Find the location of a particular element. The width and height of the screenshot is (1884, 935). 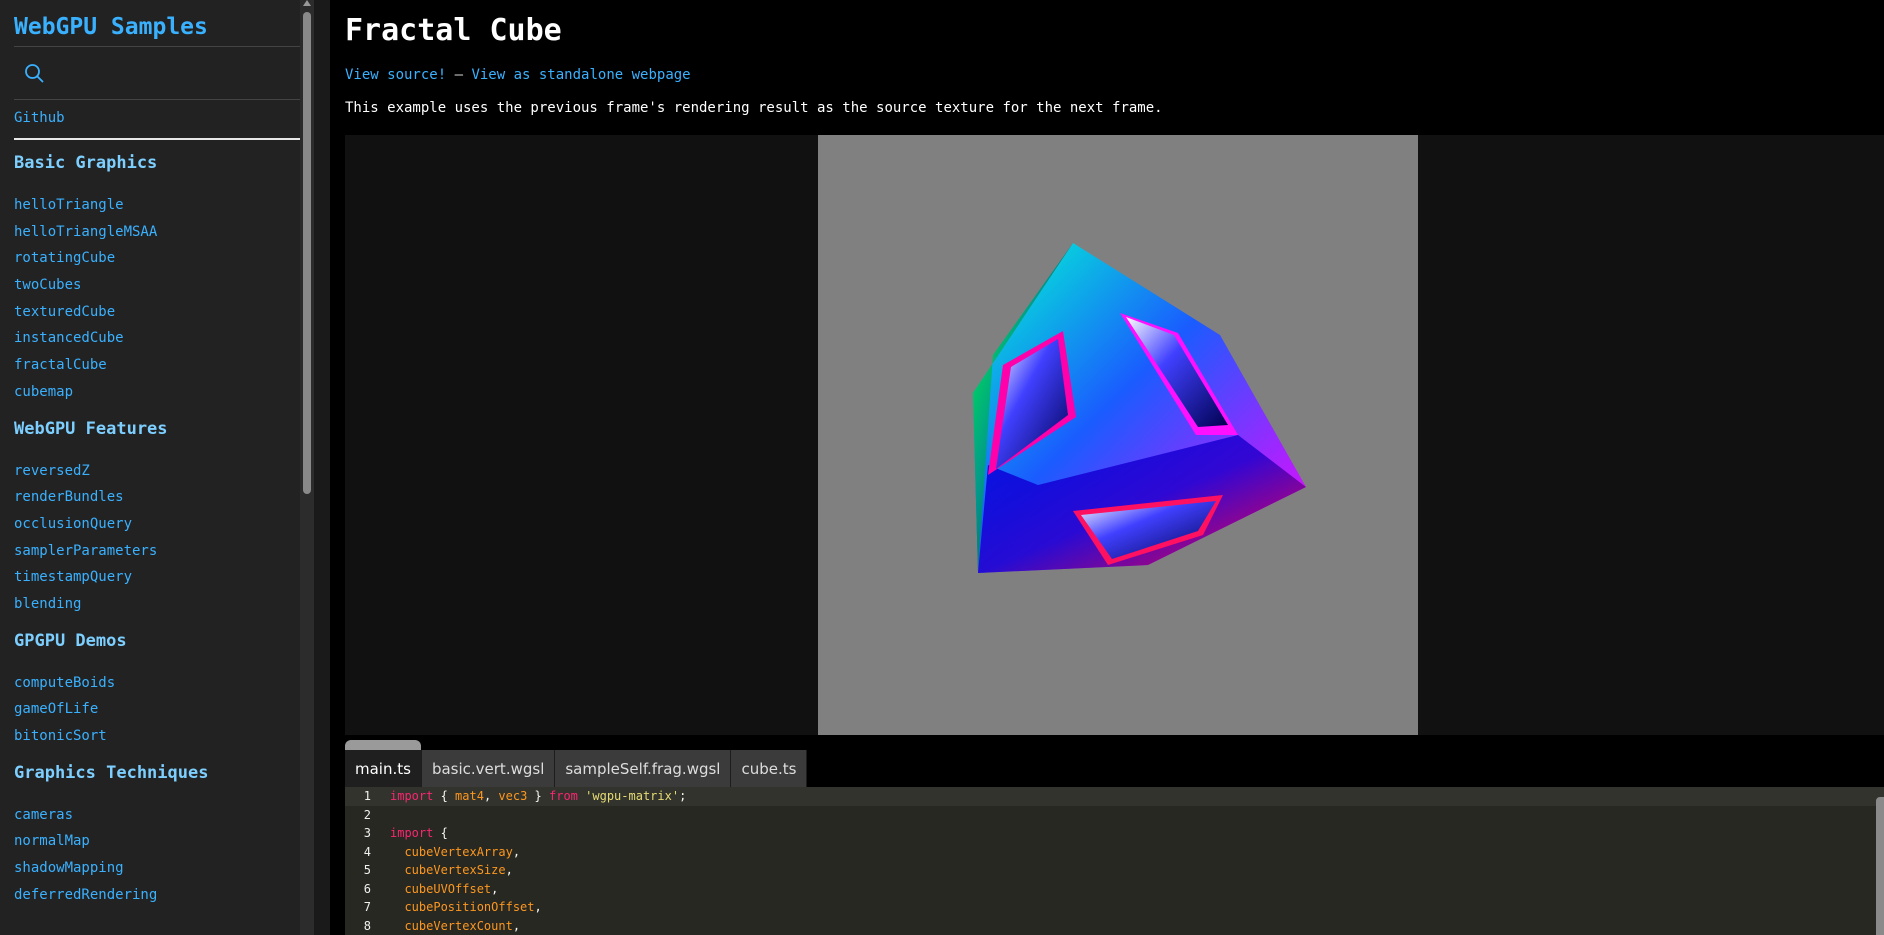

code-keyword: from is located at coordinates (563, 796).